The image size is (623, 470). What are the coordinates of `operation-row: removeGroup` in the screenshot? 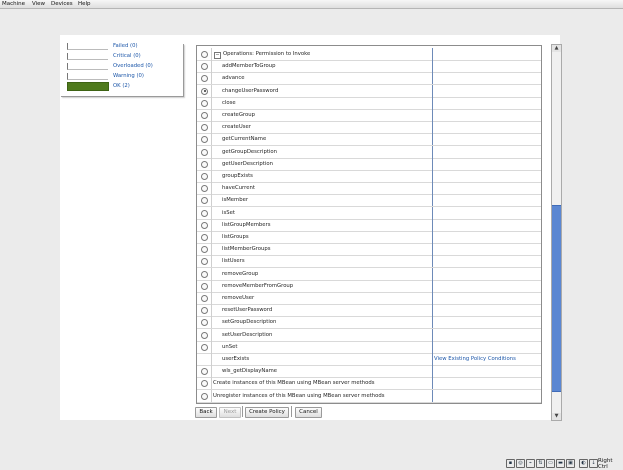 It's located at (369, 274).